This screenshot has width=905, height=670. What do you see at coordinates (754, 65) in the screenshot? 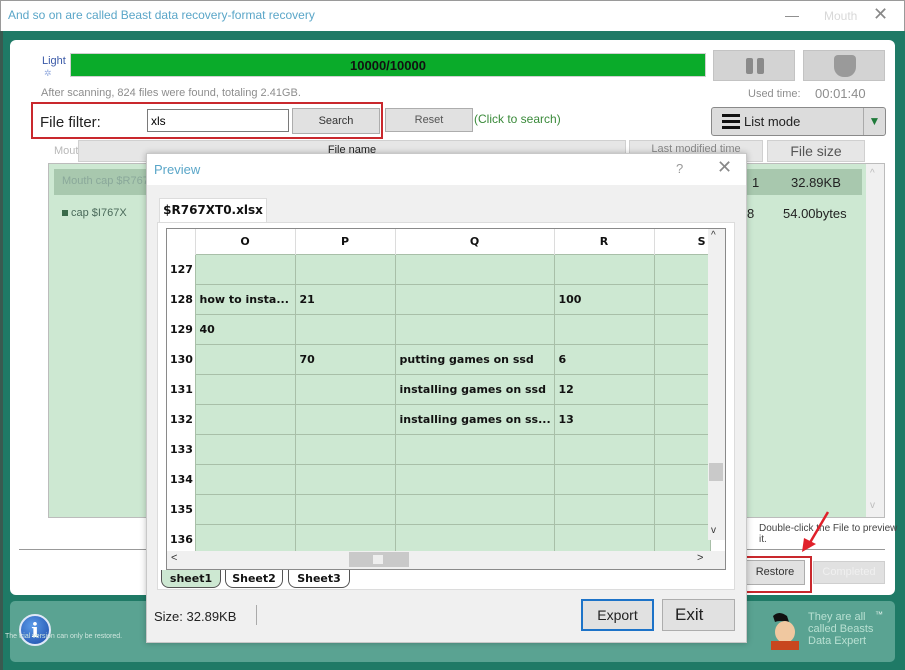
I see `pause-button` at bounding box center [754, 65].